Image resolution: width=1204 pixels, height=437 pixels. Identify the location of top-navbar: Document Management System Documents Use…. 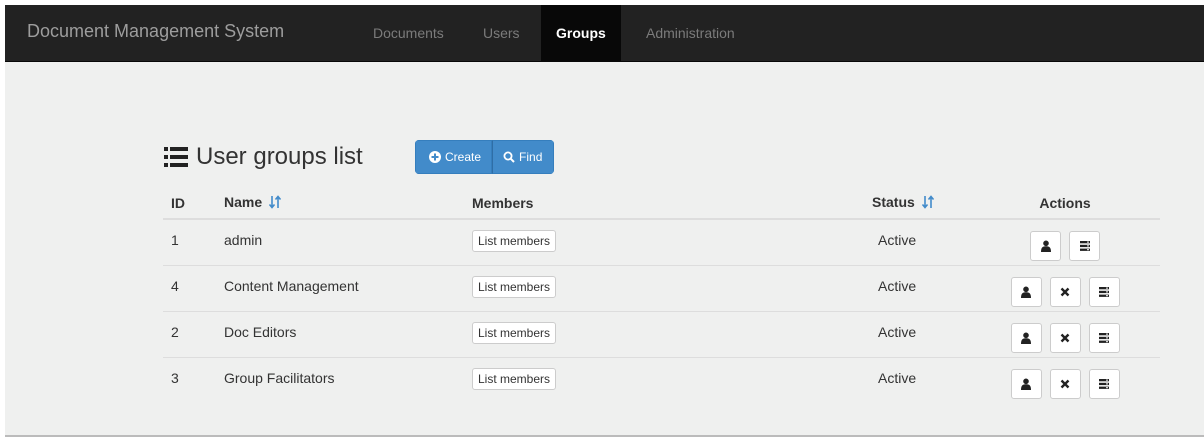
(604, 33).